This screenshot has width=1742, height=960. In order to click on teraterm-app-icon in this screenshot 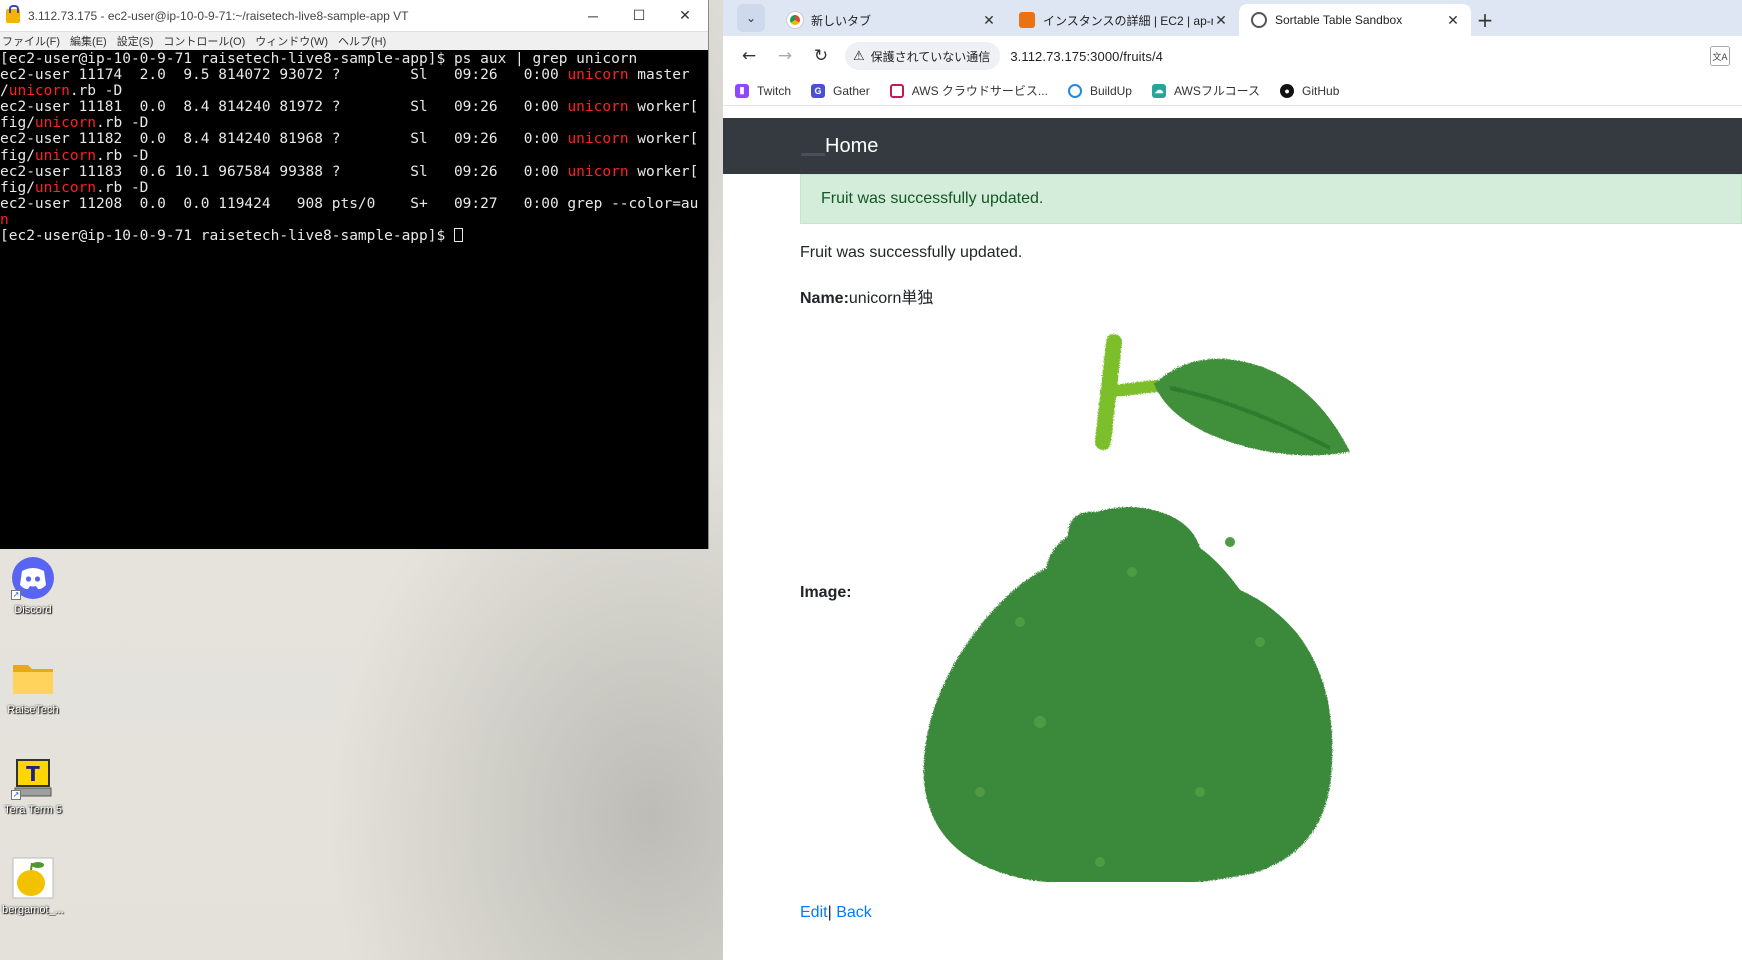, I will do `click(13, 13)`.